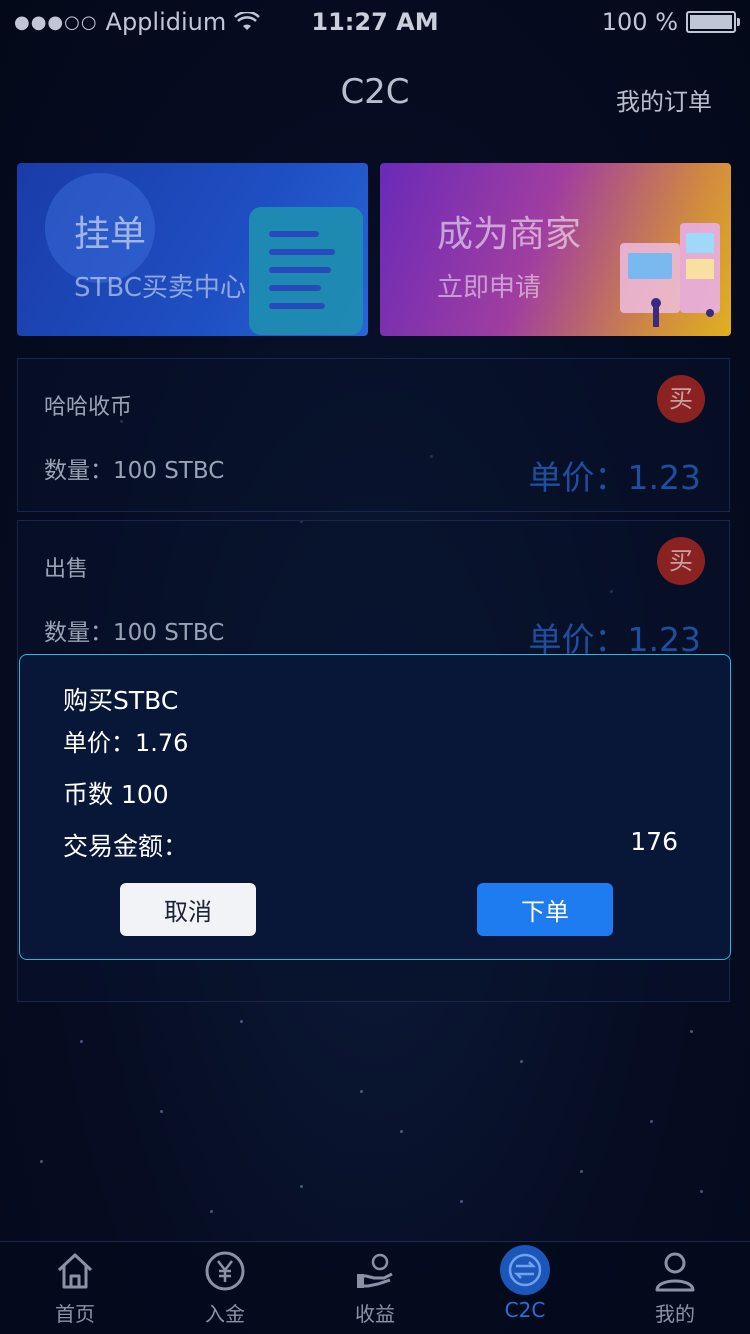 The width and height of the screenshot is (750, 1334). Describe the element at coordinates (121, 700) in the screenshot. I see `dialog-title: 购买STBC` at that location.